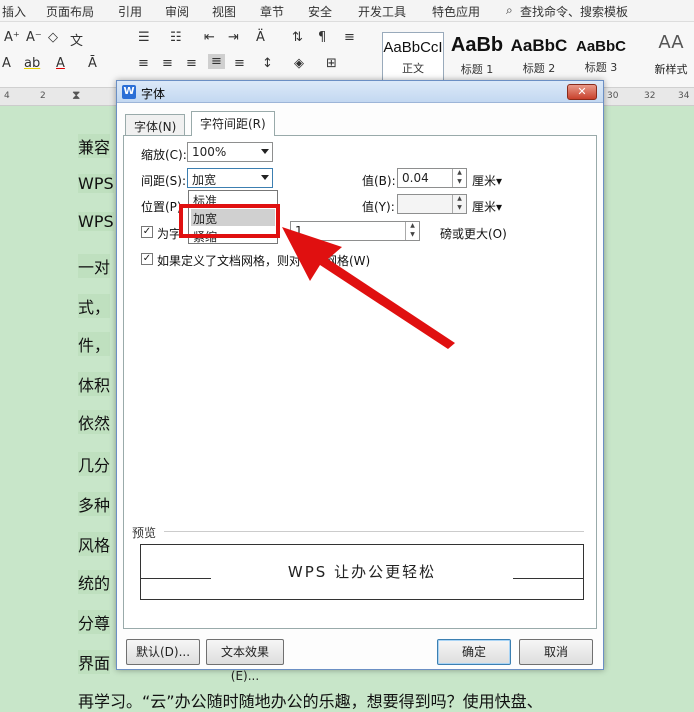 This screenshot has height=712, width=694. What do you see at coordinates (456, 11) in the screenshot?
I see `menu-features: 特色应用` at bounding box center [456, 11].